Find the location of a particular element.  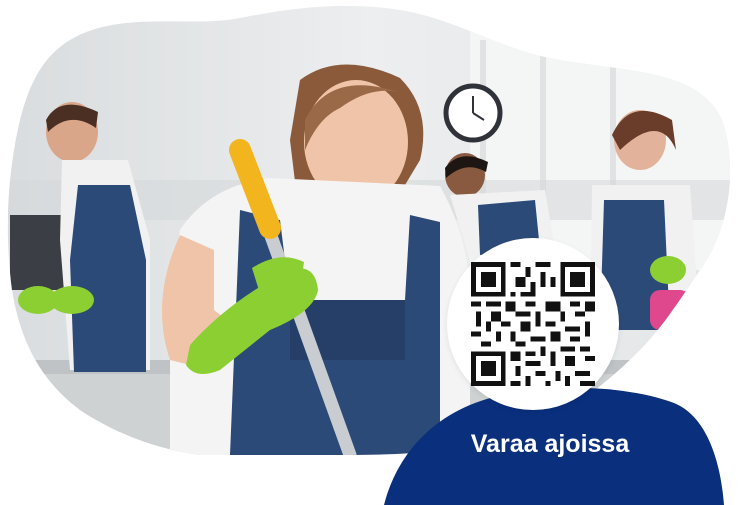

qr-code-icon is located at coordinates (533, 324).